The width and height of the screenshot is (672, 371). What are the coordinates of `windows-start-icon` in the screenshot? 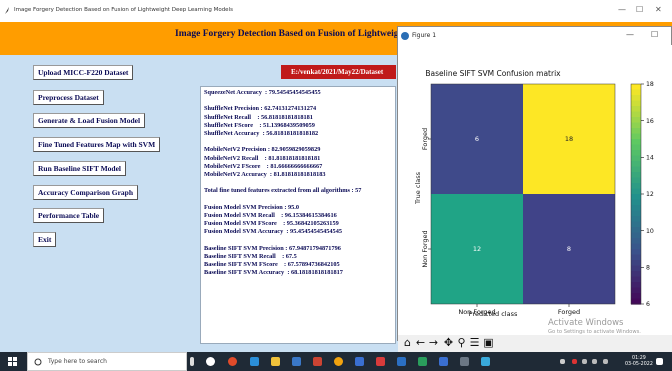 It's located at (12, 361).